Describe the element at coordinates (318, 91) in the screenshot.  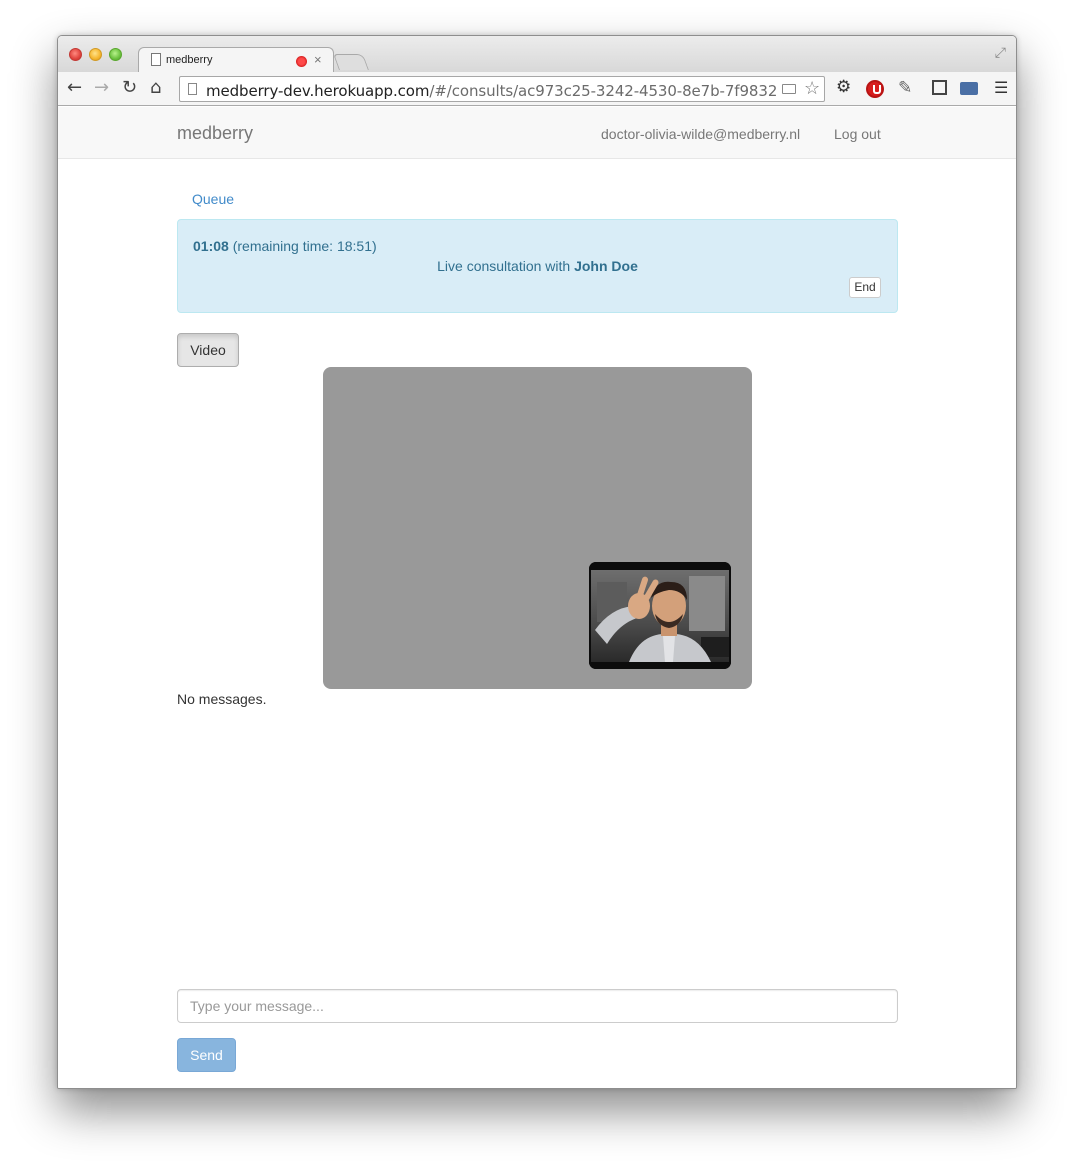
I see `url-host: medberry-dev.herokuapp.com` at that location.